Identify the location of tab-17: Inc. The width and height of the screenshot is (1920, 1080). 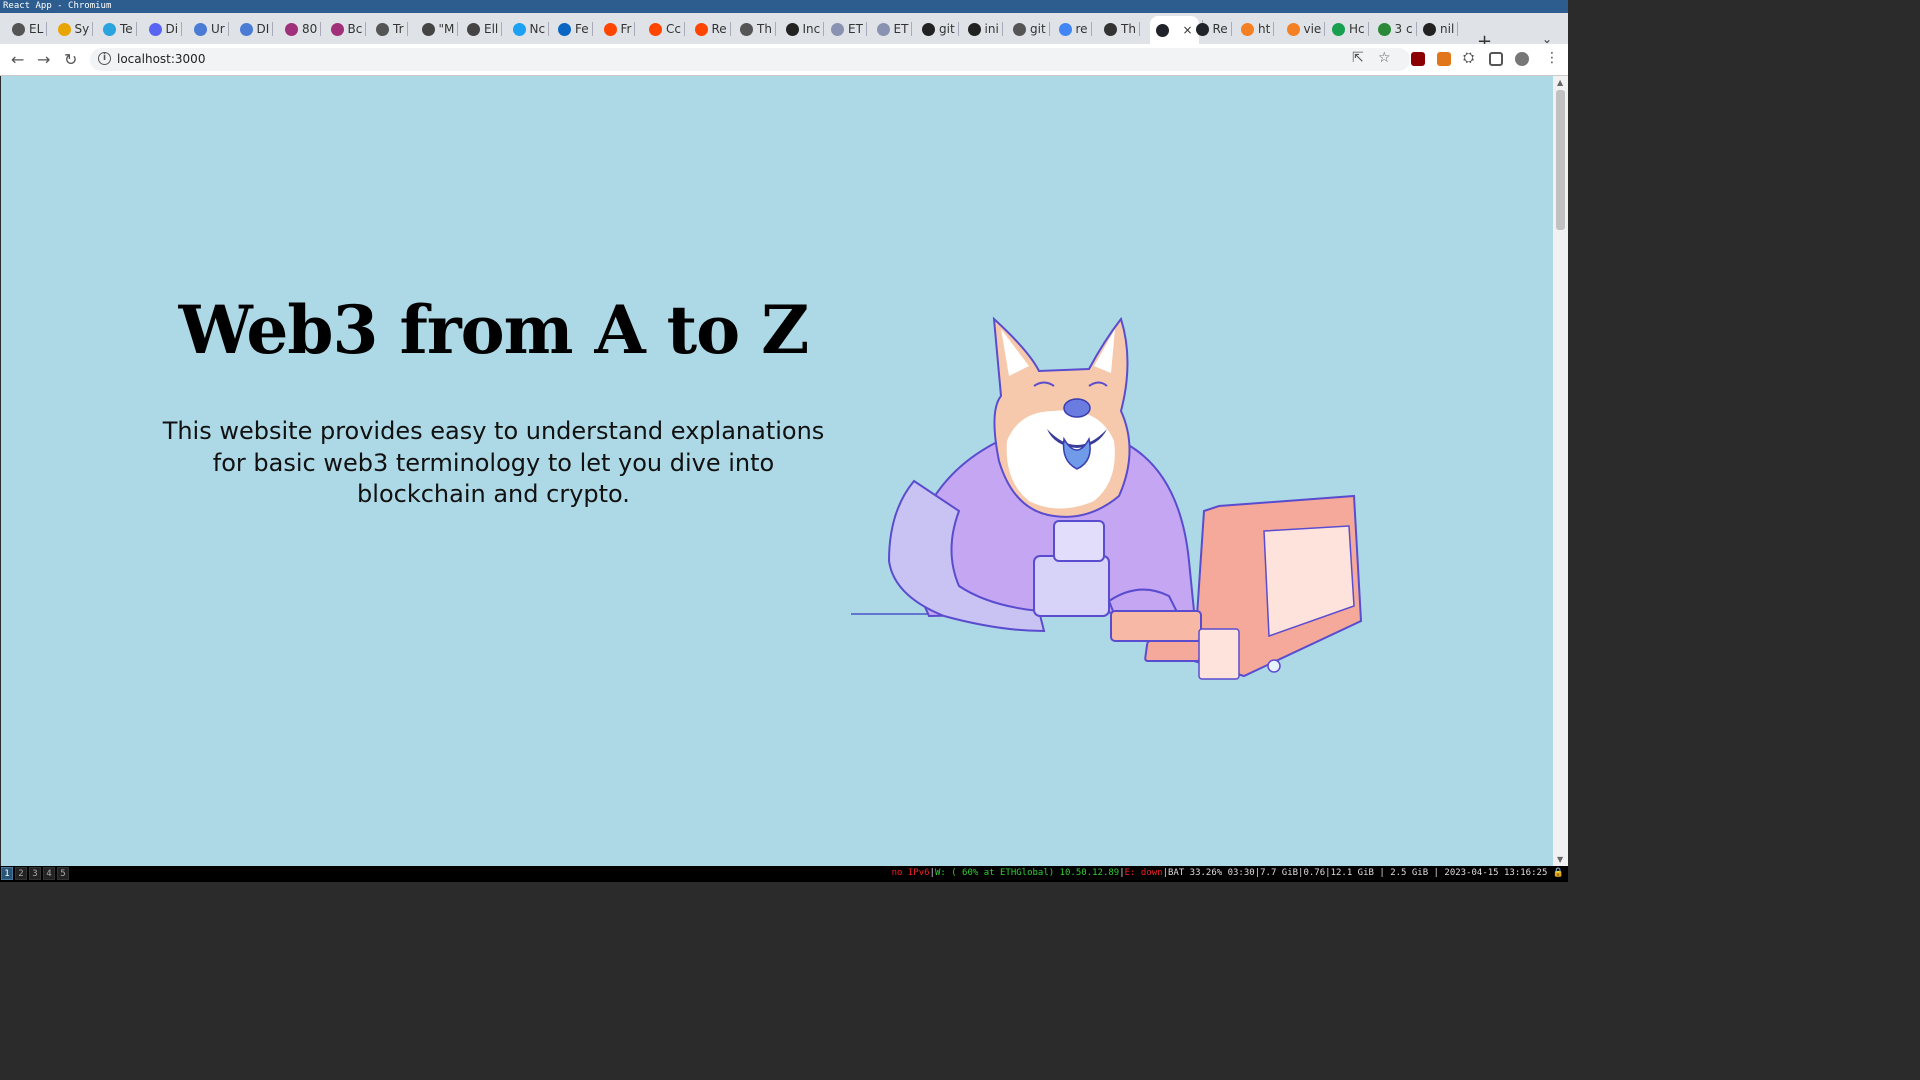
(805, 29).